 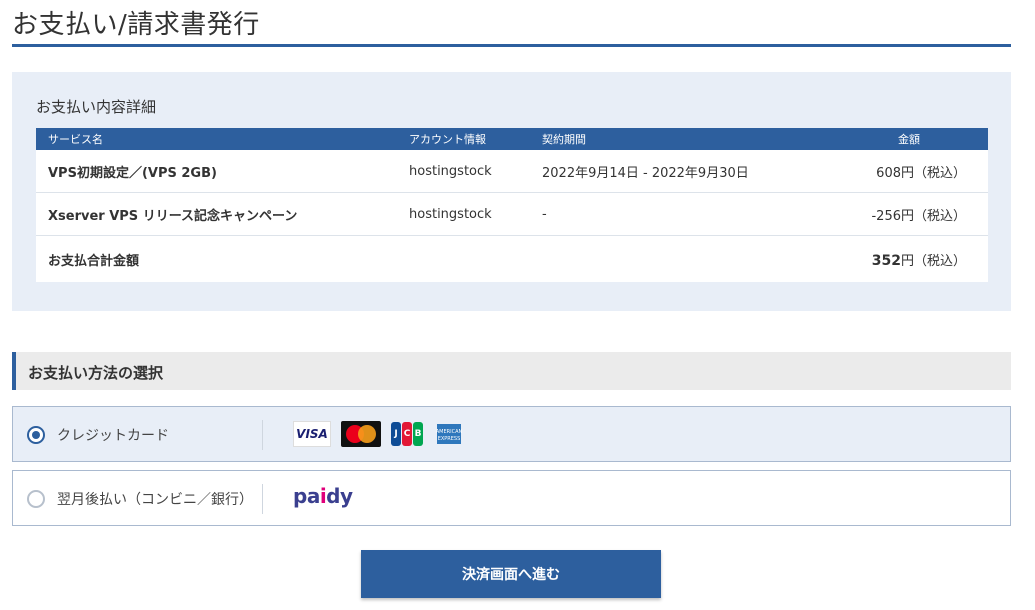 I want to click on total-label: お支払合計金額, so click(x=94, y=261).